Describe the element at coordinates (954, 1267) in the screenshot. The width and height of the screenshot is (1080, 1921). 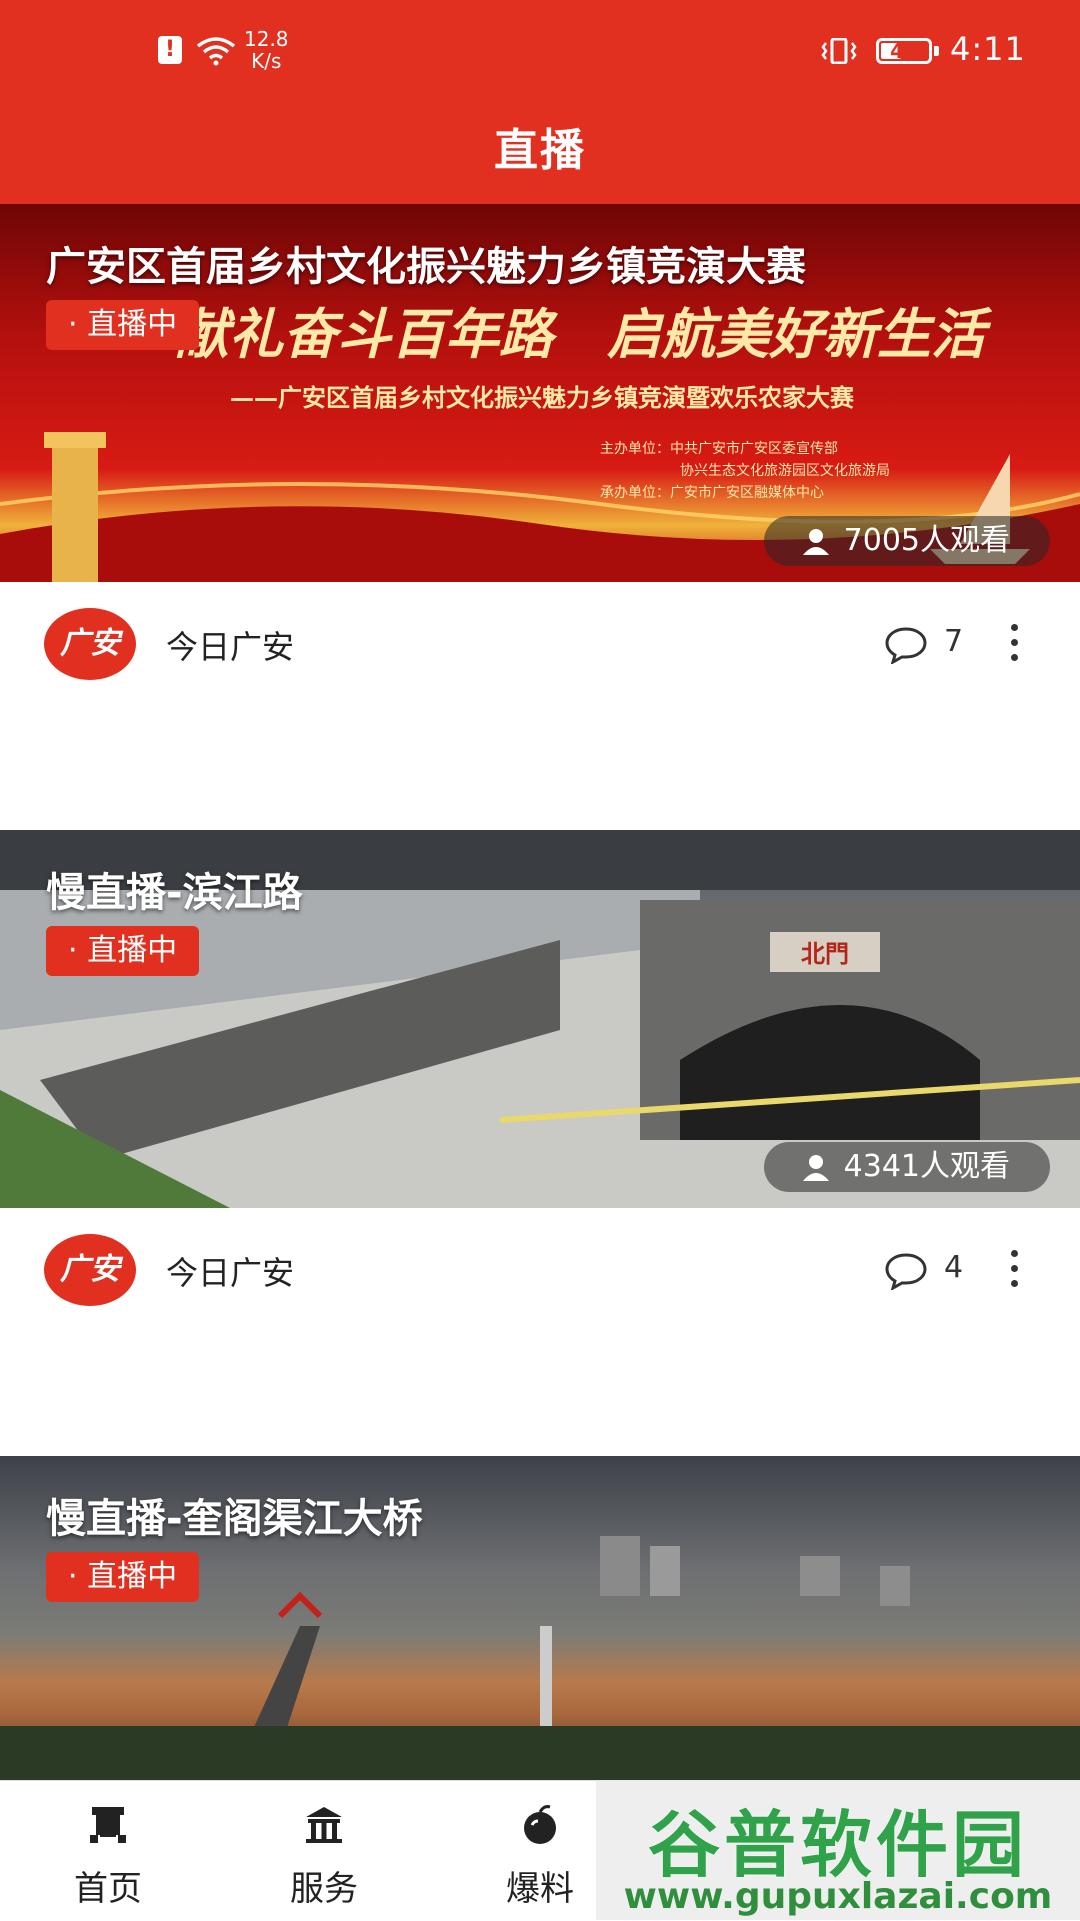
I see `comment-count: 4` at that location.